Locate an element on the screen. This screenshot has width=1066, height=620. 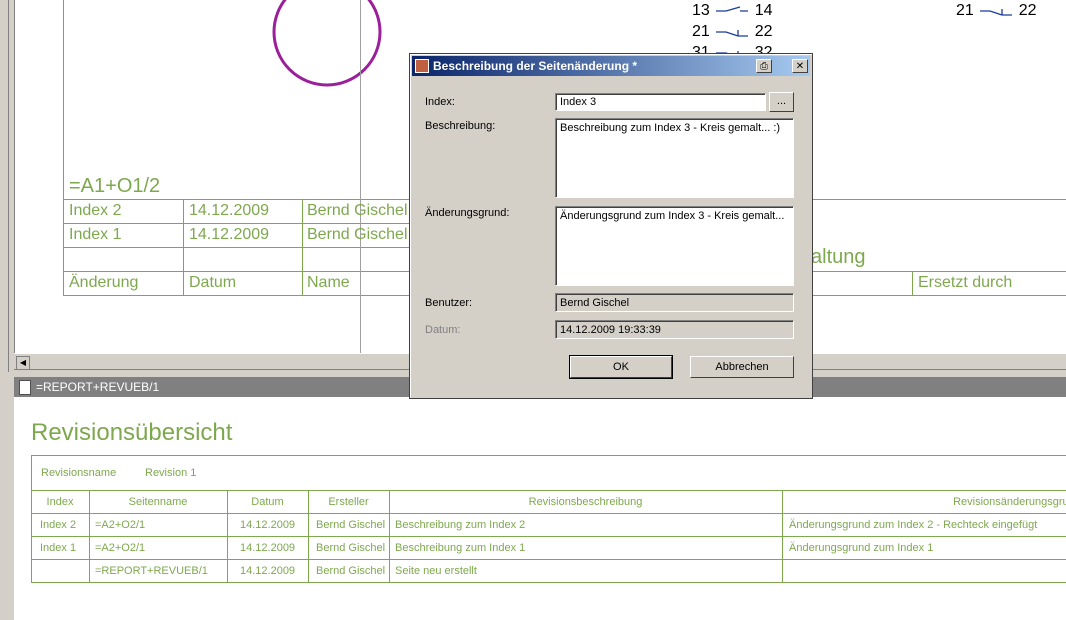
dialog-title: Beschreibung der Seitenänderung * is located at coordinates (535, 66).